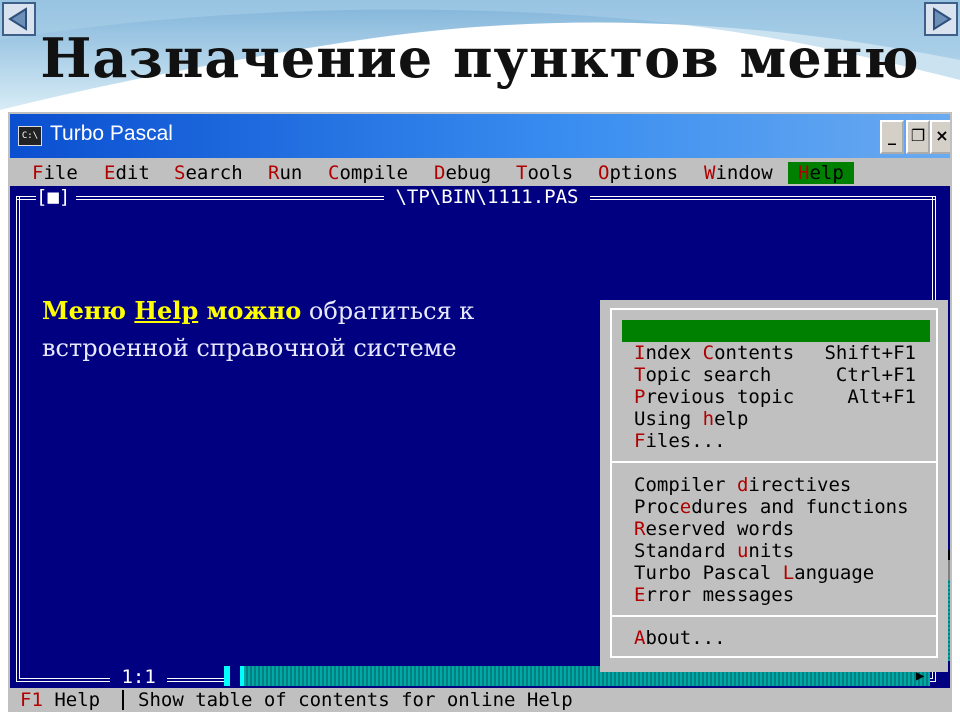  What do you see at coordinates (487, 197) in the screenshot?
I see `editor-file-path: \TP\BIN\1111.PAS` at bounding box center [487, 197].